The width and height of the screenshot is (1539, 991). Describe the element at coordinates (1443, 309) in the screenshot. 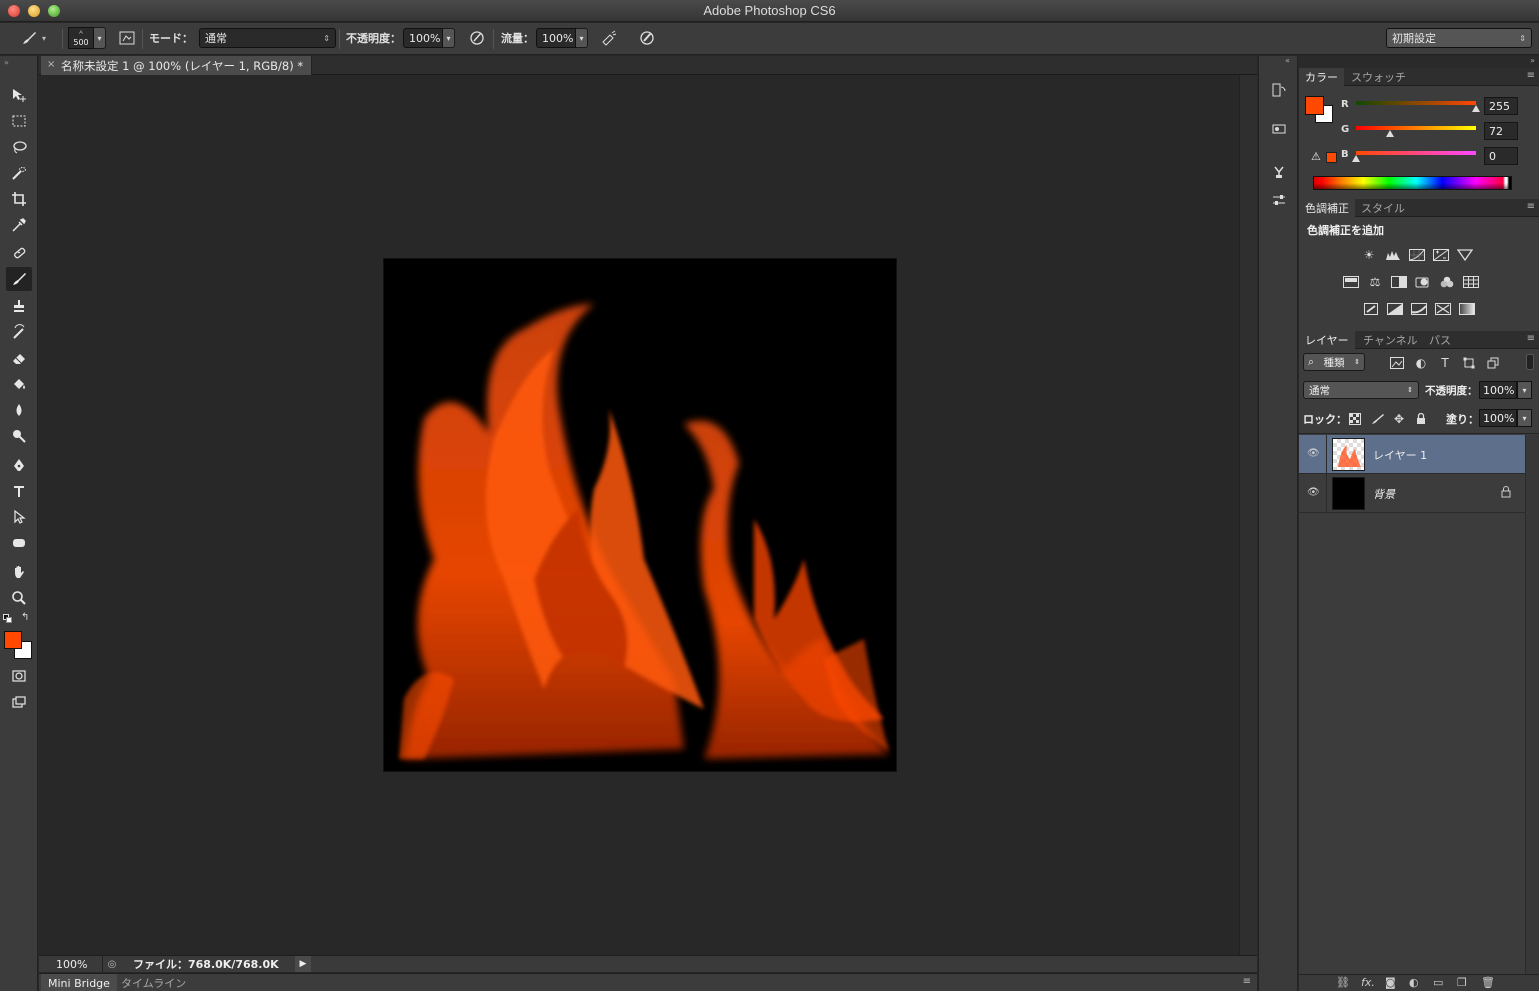

I see `selective-color-icon` at that location.